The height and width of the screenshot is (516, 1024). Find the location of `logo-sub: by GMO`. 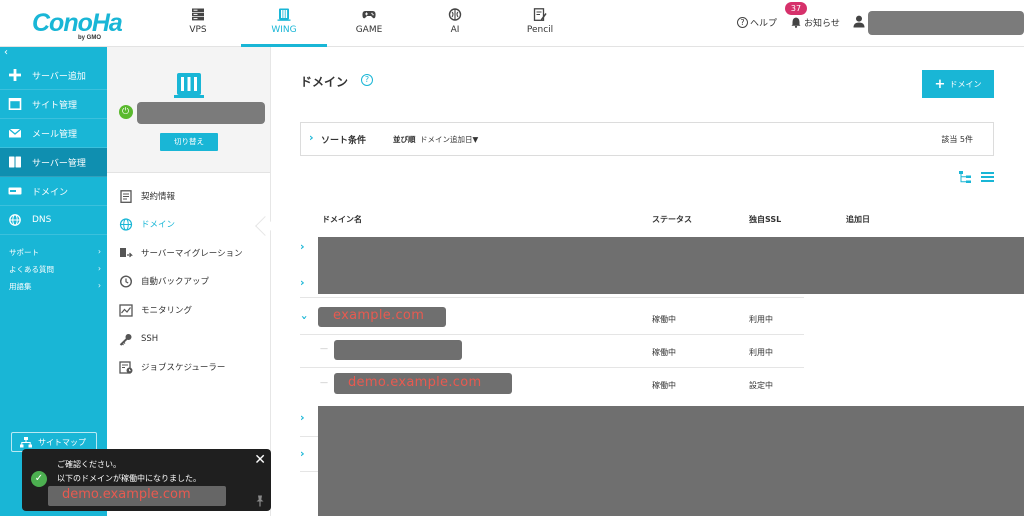

logo-sub: by GMO is located at coordinates (90, 38).